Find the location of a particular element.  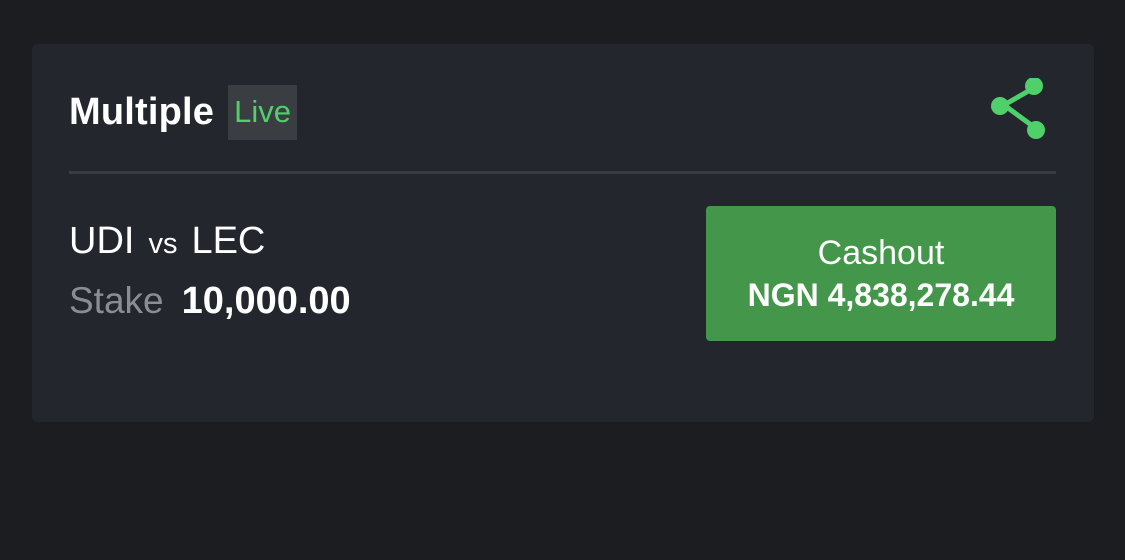

cashout-amount: NGN 4,838,278.44 is located at coordinates (881, 294).